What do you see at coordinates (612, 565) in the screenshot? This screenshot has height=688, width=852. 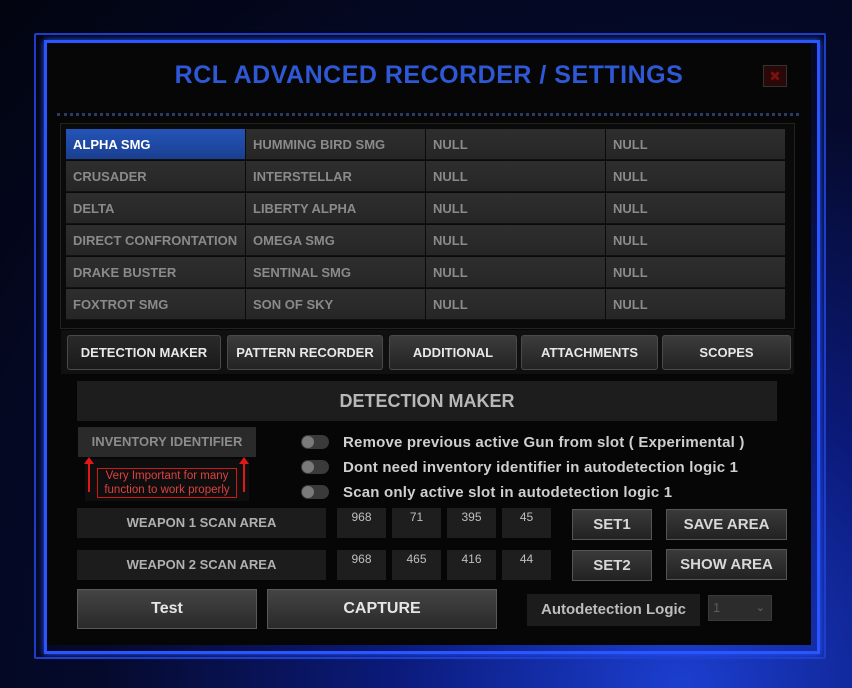 I see `set2-button: SET2` at bounding box center [612, 565].